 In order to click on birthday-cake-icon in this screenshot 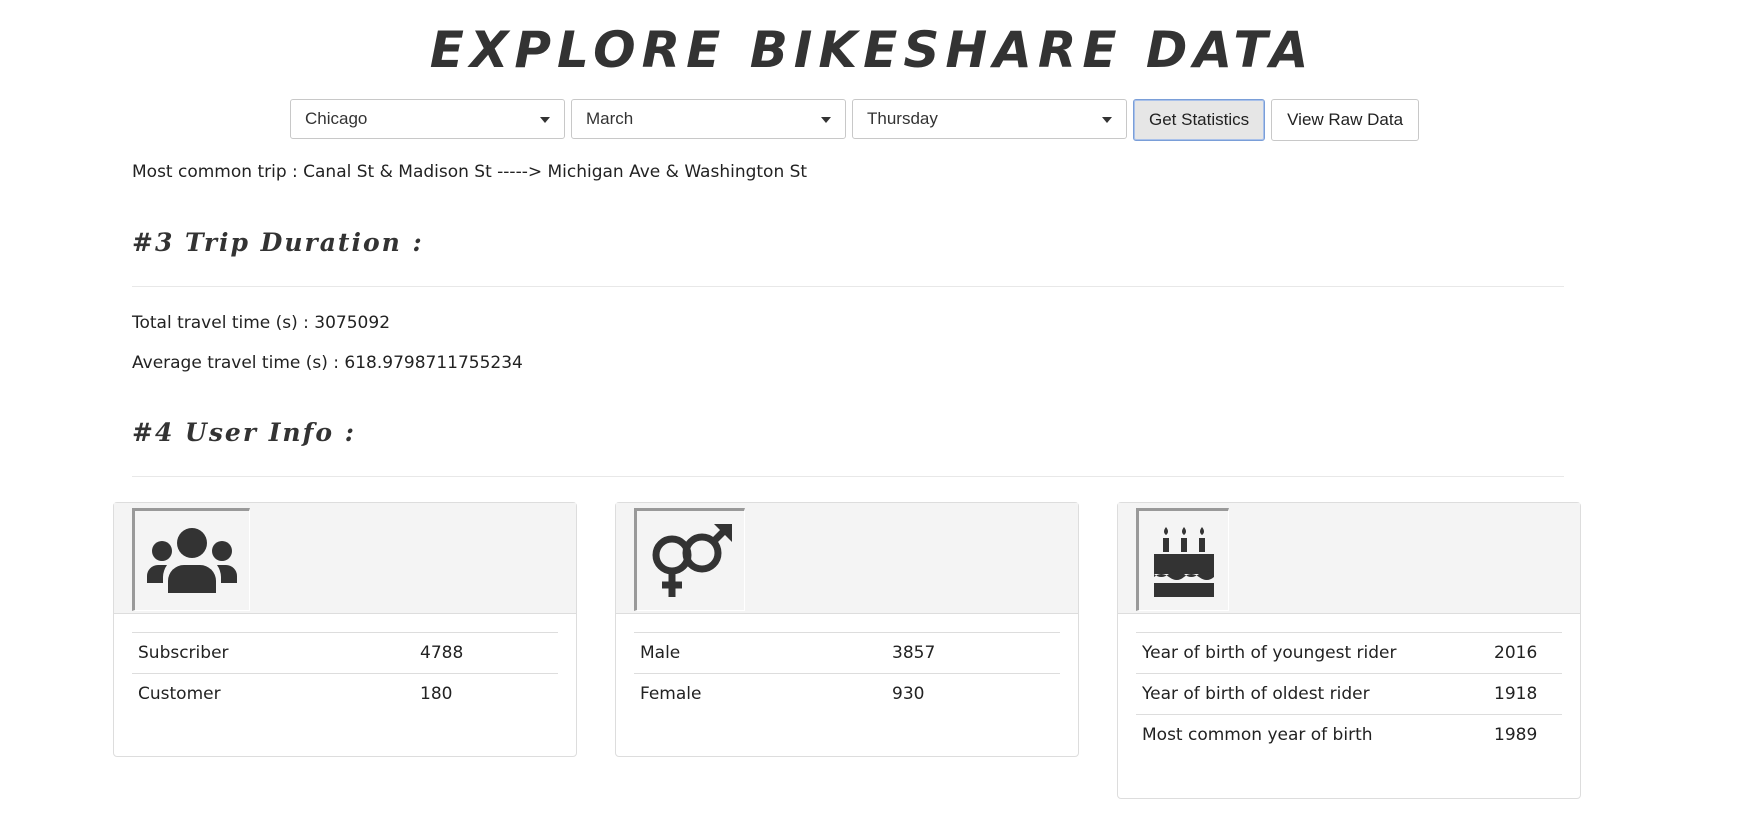, I will do `click(1183, 561)`.